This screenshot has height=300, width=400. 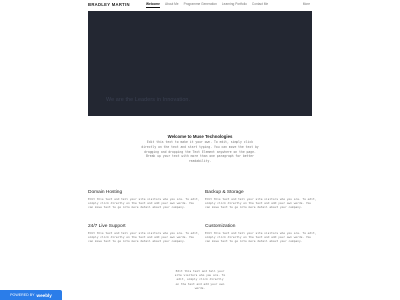 What do you see at coordinates (44, 295) in the screenshot?
I see `badge-brand: weebly` at bounding box center [44, 295].